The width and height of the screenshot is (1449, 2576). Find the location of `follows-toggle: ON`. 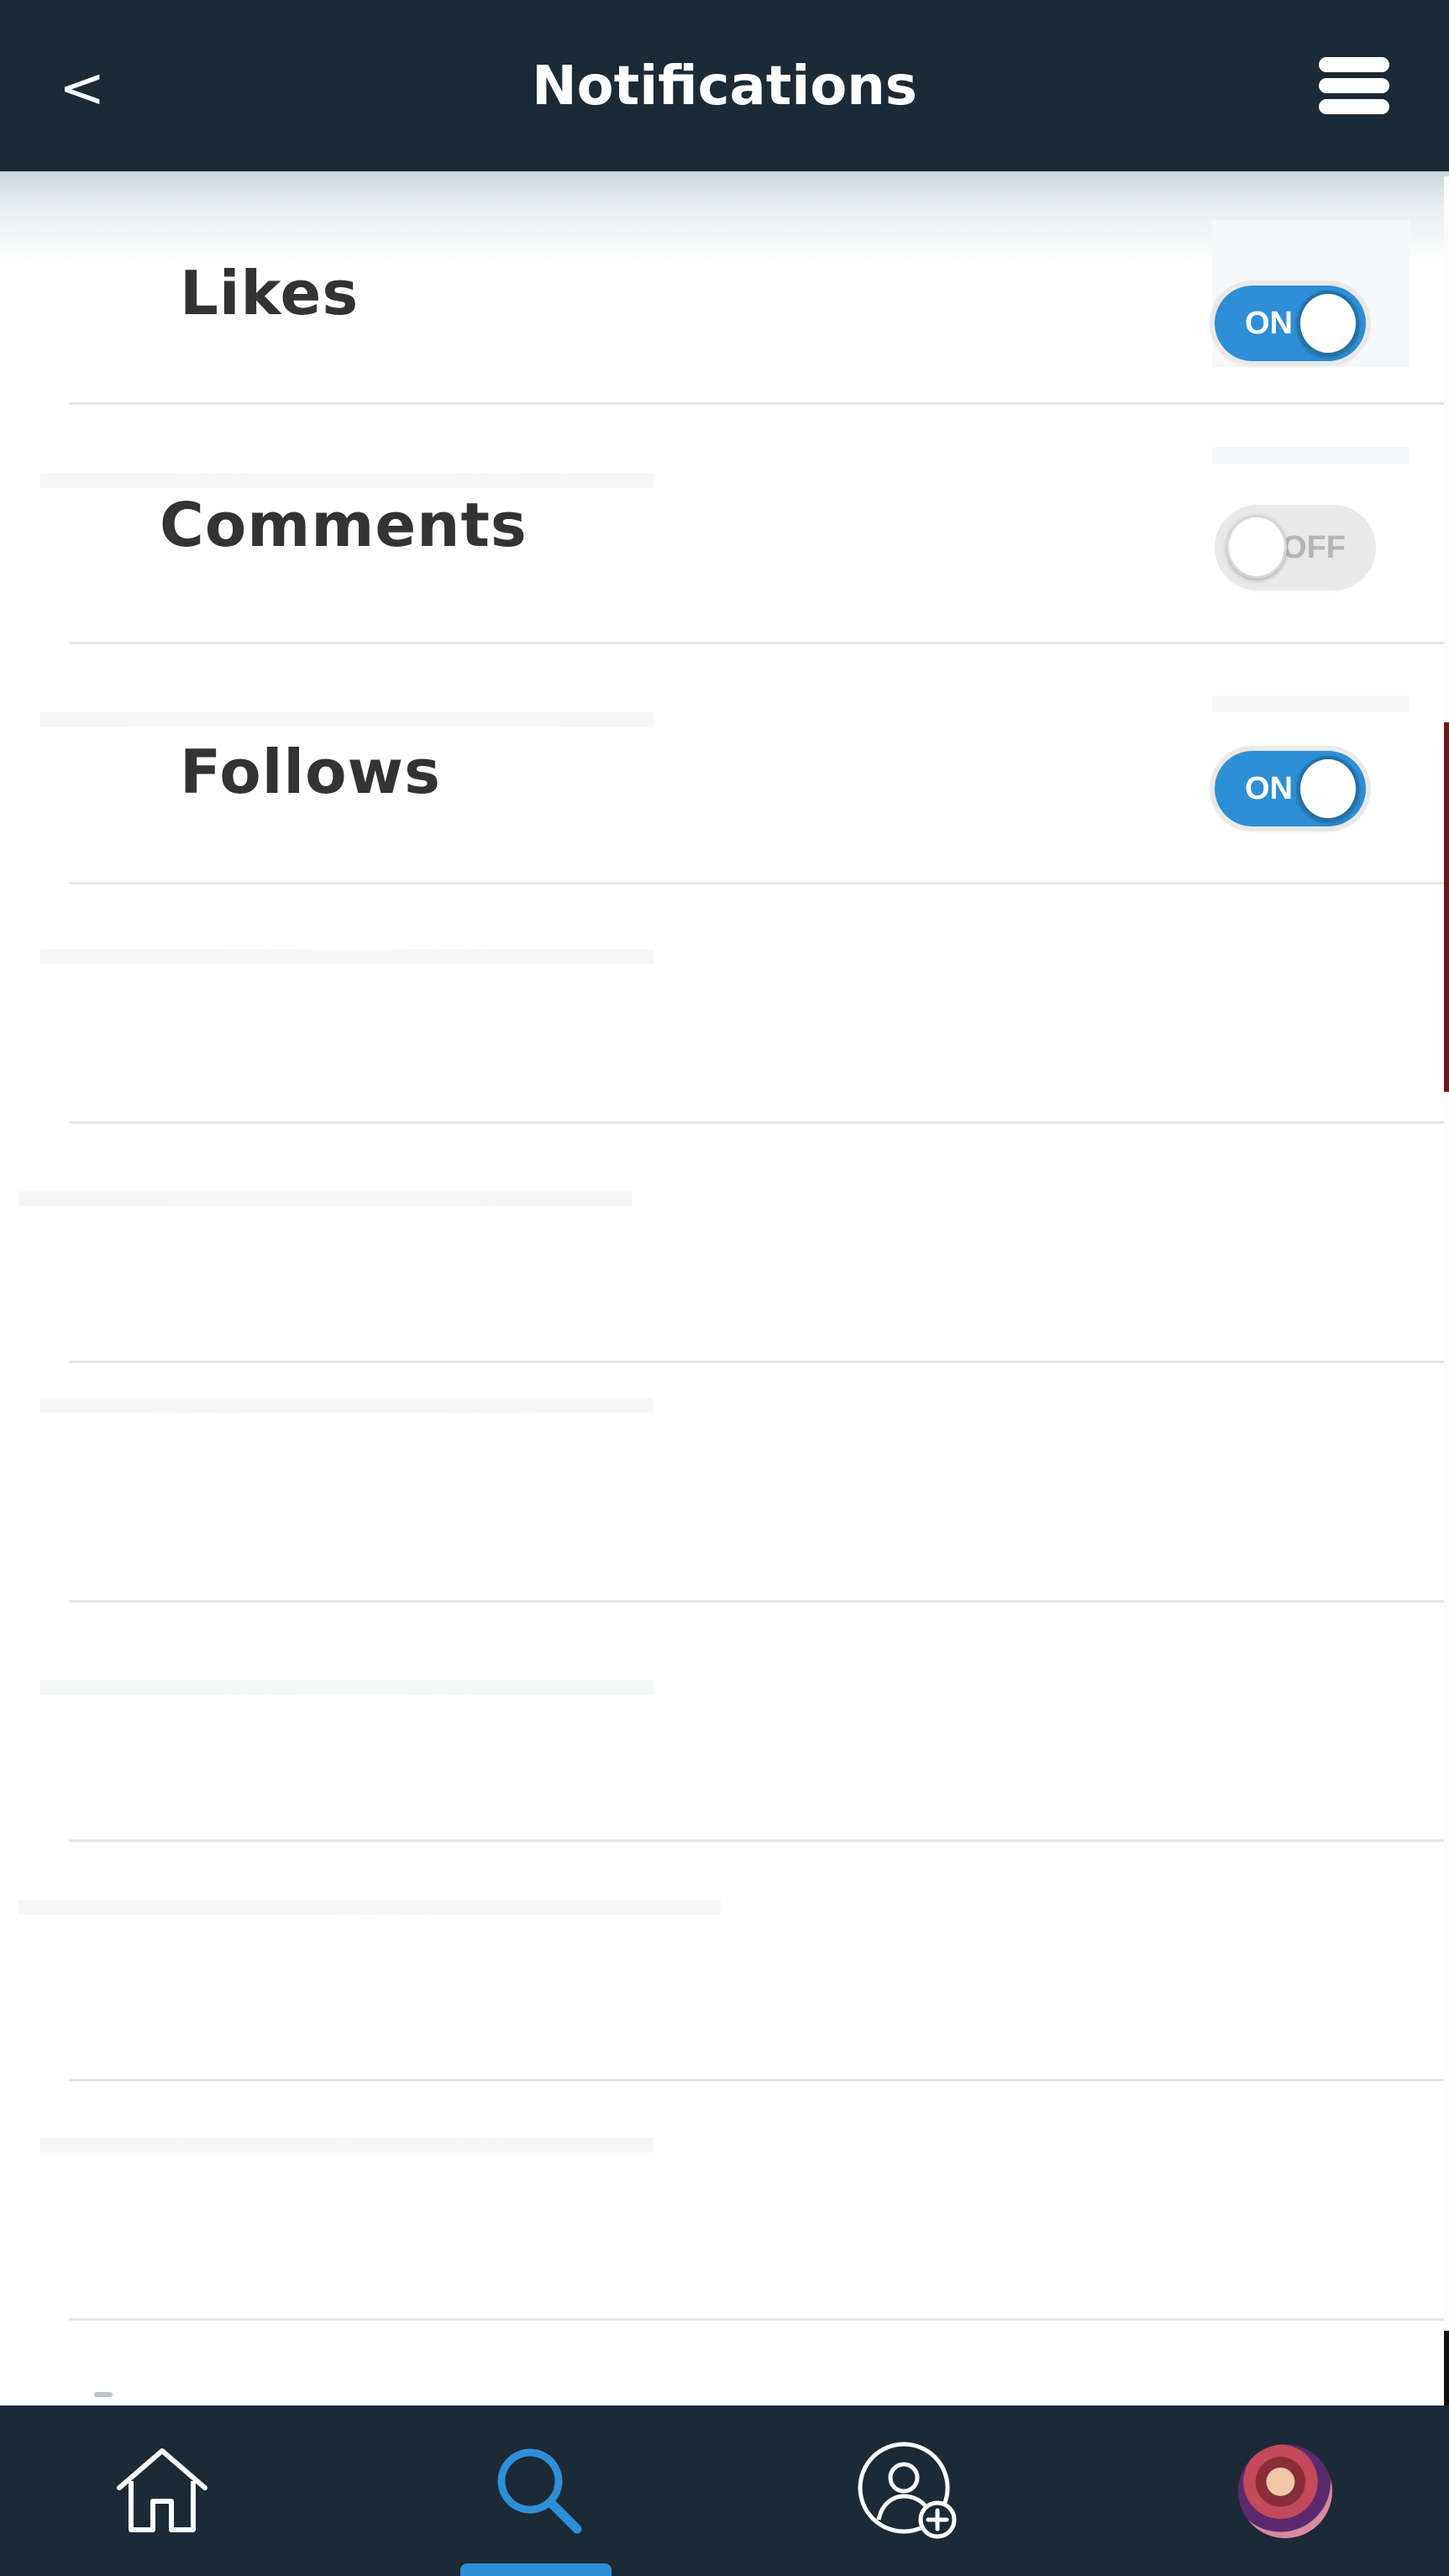

follows-toggle: ON is located at coordinates (1290, 788).